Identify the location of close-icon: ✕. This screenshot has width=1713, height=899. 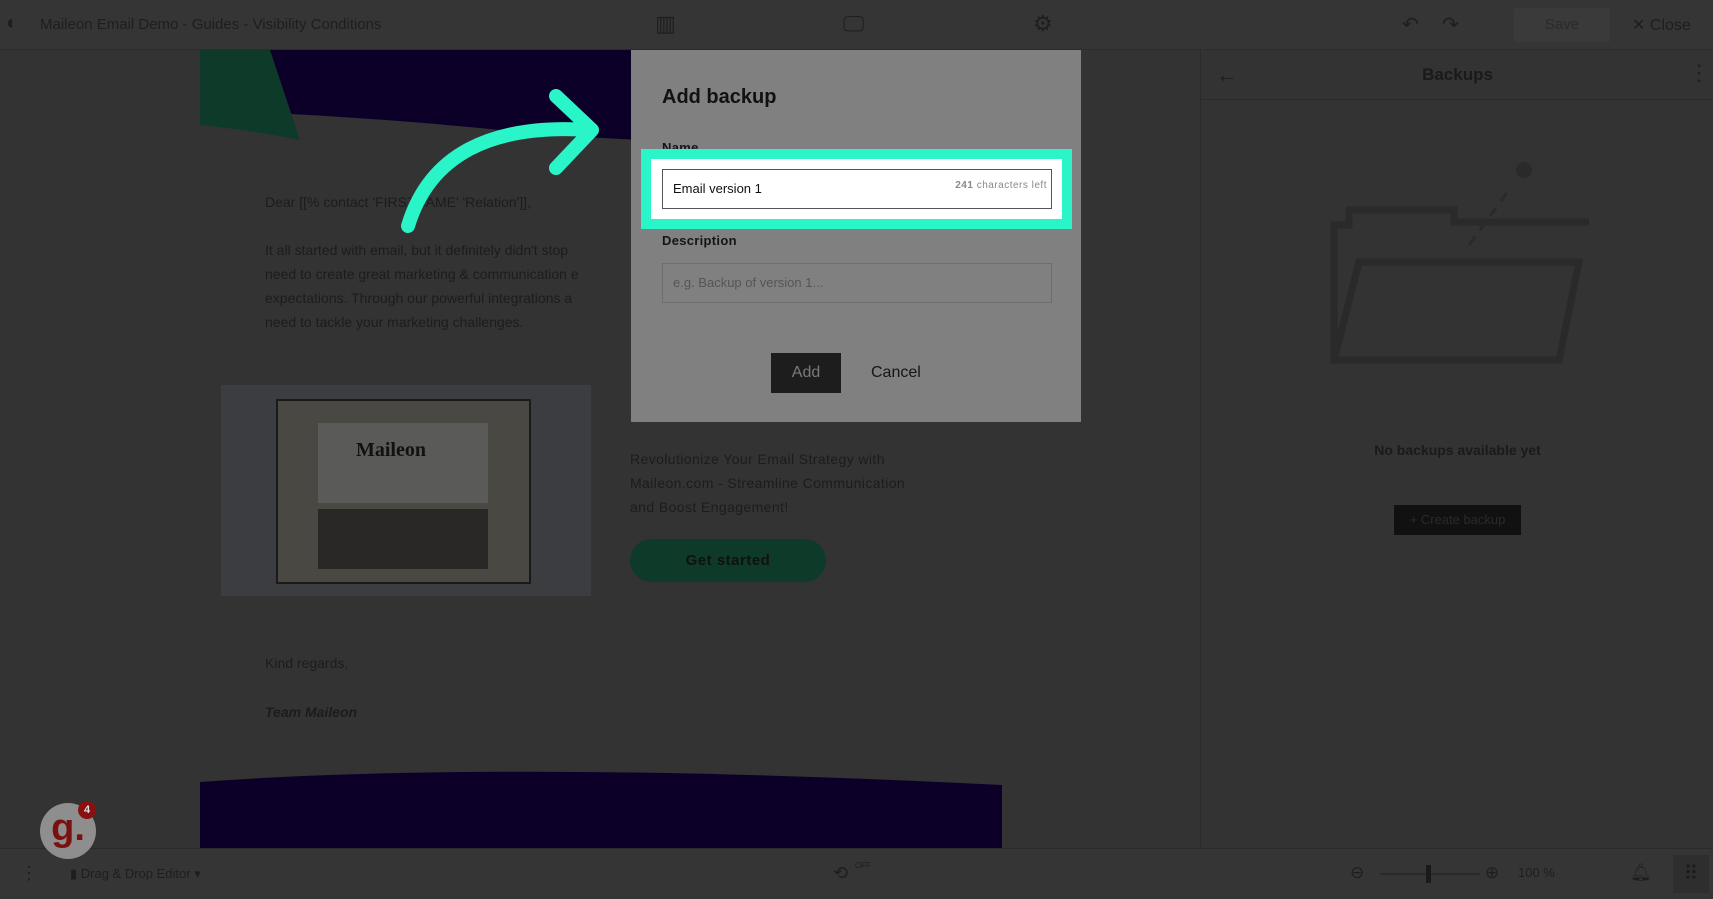
(1641, 25).